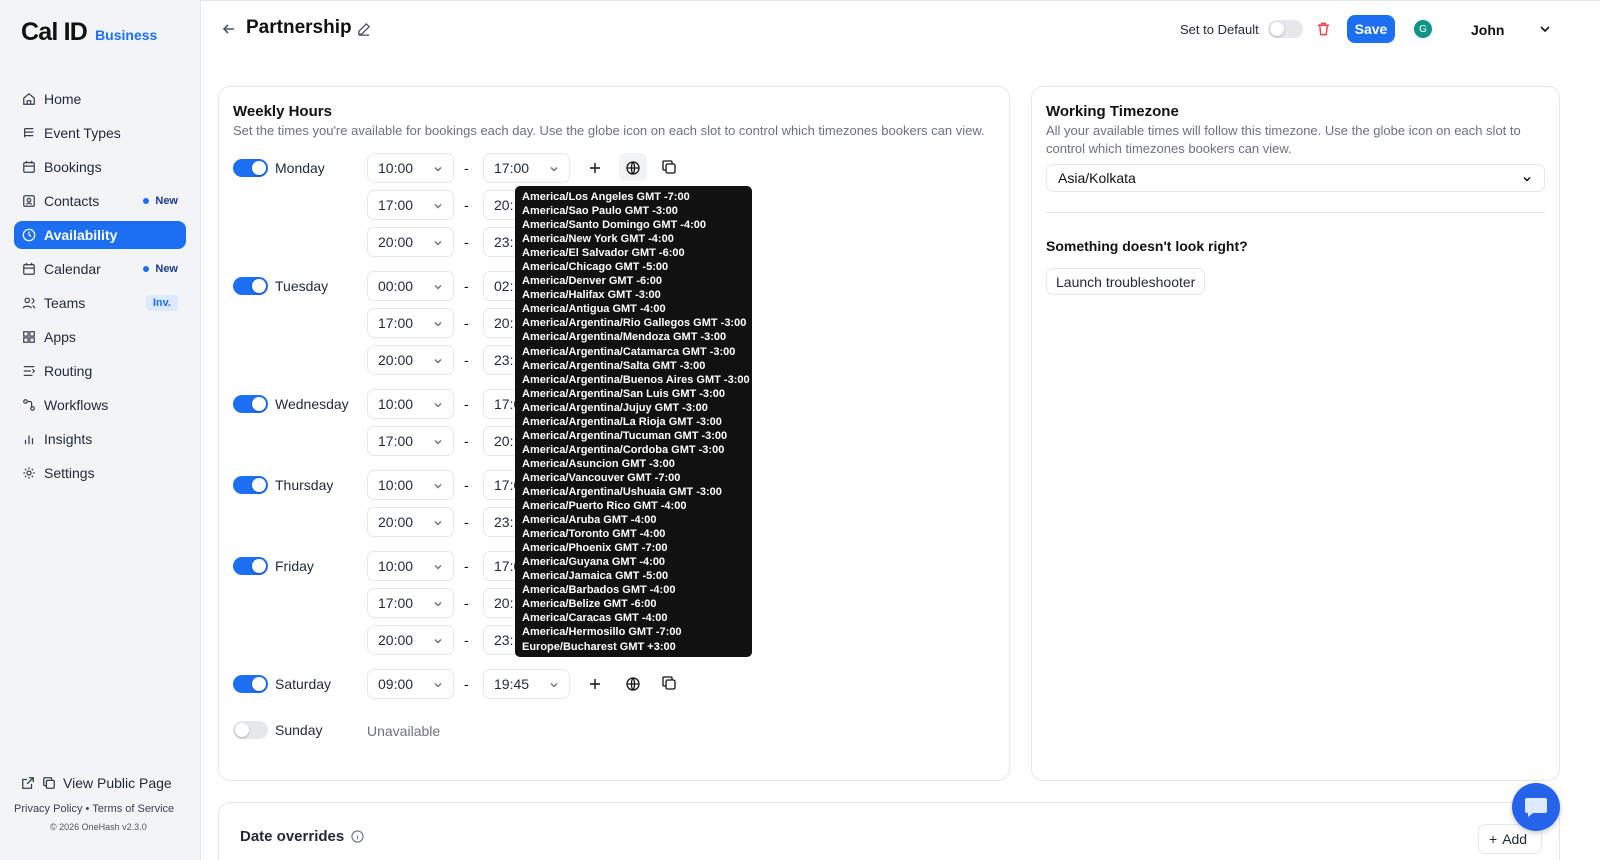 This screenshot has height=860, width=1600. I want to click on timezone-option: America/Argentina/Salta GMT -3:00, so click(637, 366).